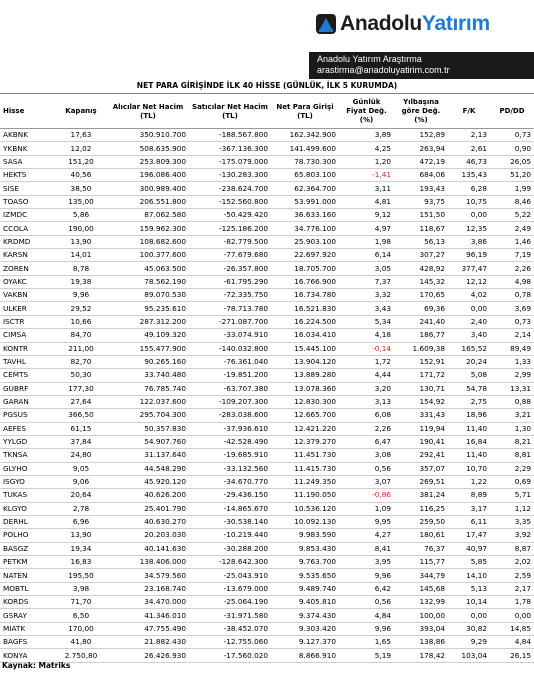 The width and height of the screenshot is (534, 680). Describe the element at coordinates (512, 642) in the screenshot. I see `cell-pddd: 4,84` at that location.